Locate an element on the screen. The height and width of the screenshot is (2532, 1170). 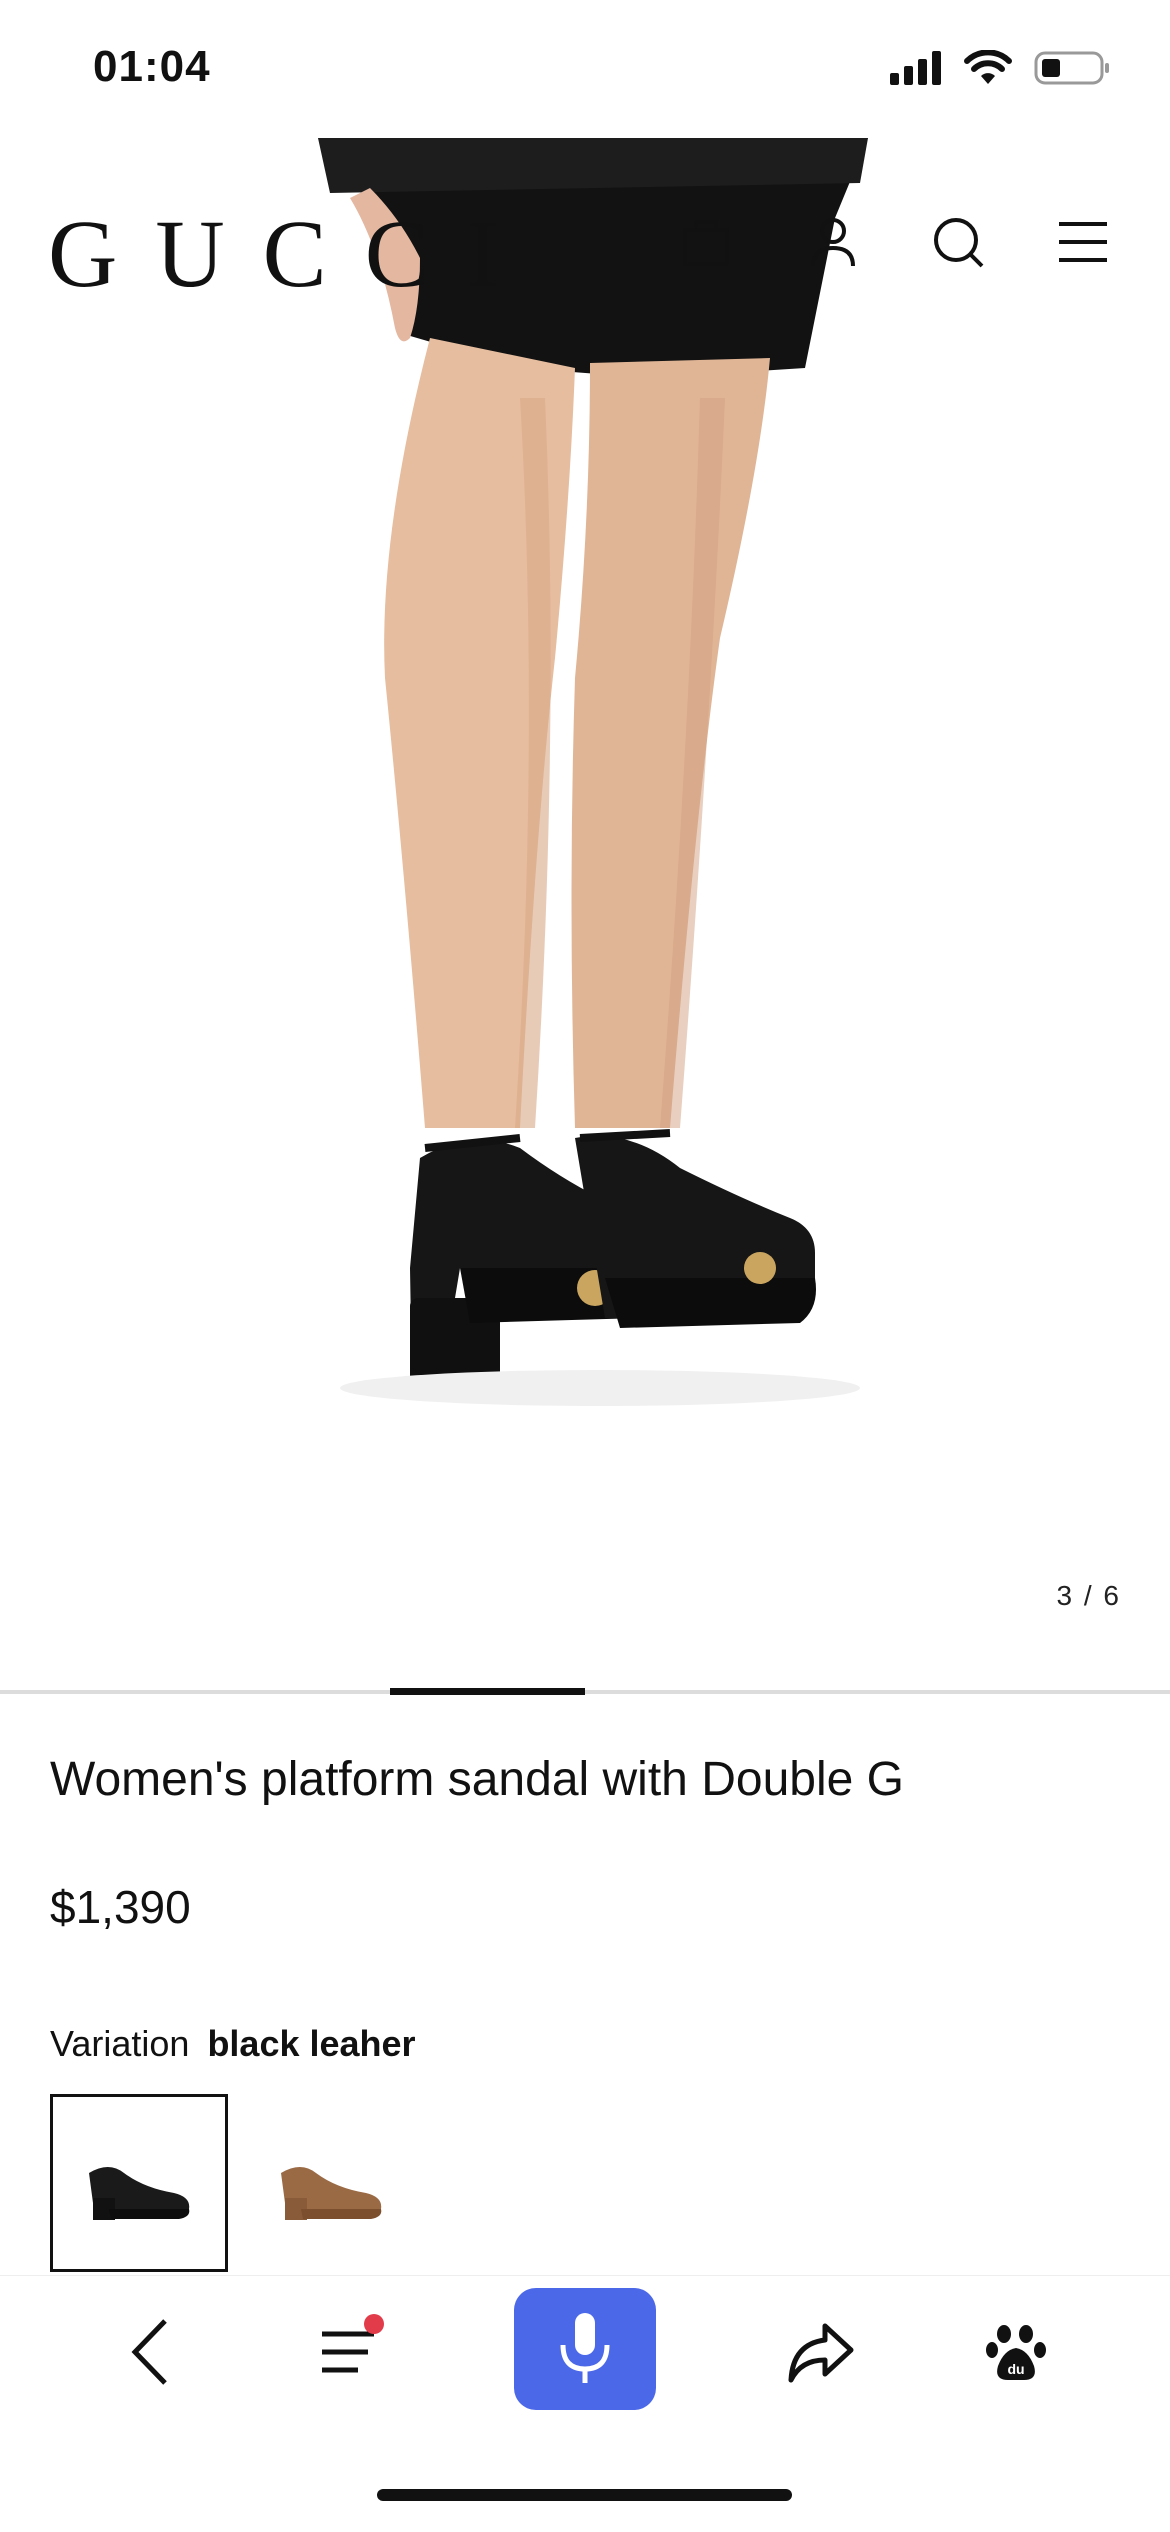
swatch-brown-leather is located at coordinates (331, 2183).